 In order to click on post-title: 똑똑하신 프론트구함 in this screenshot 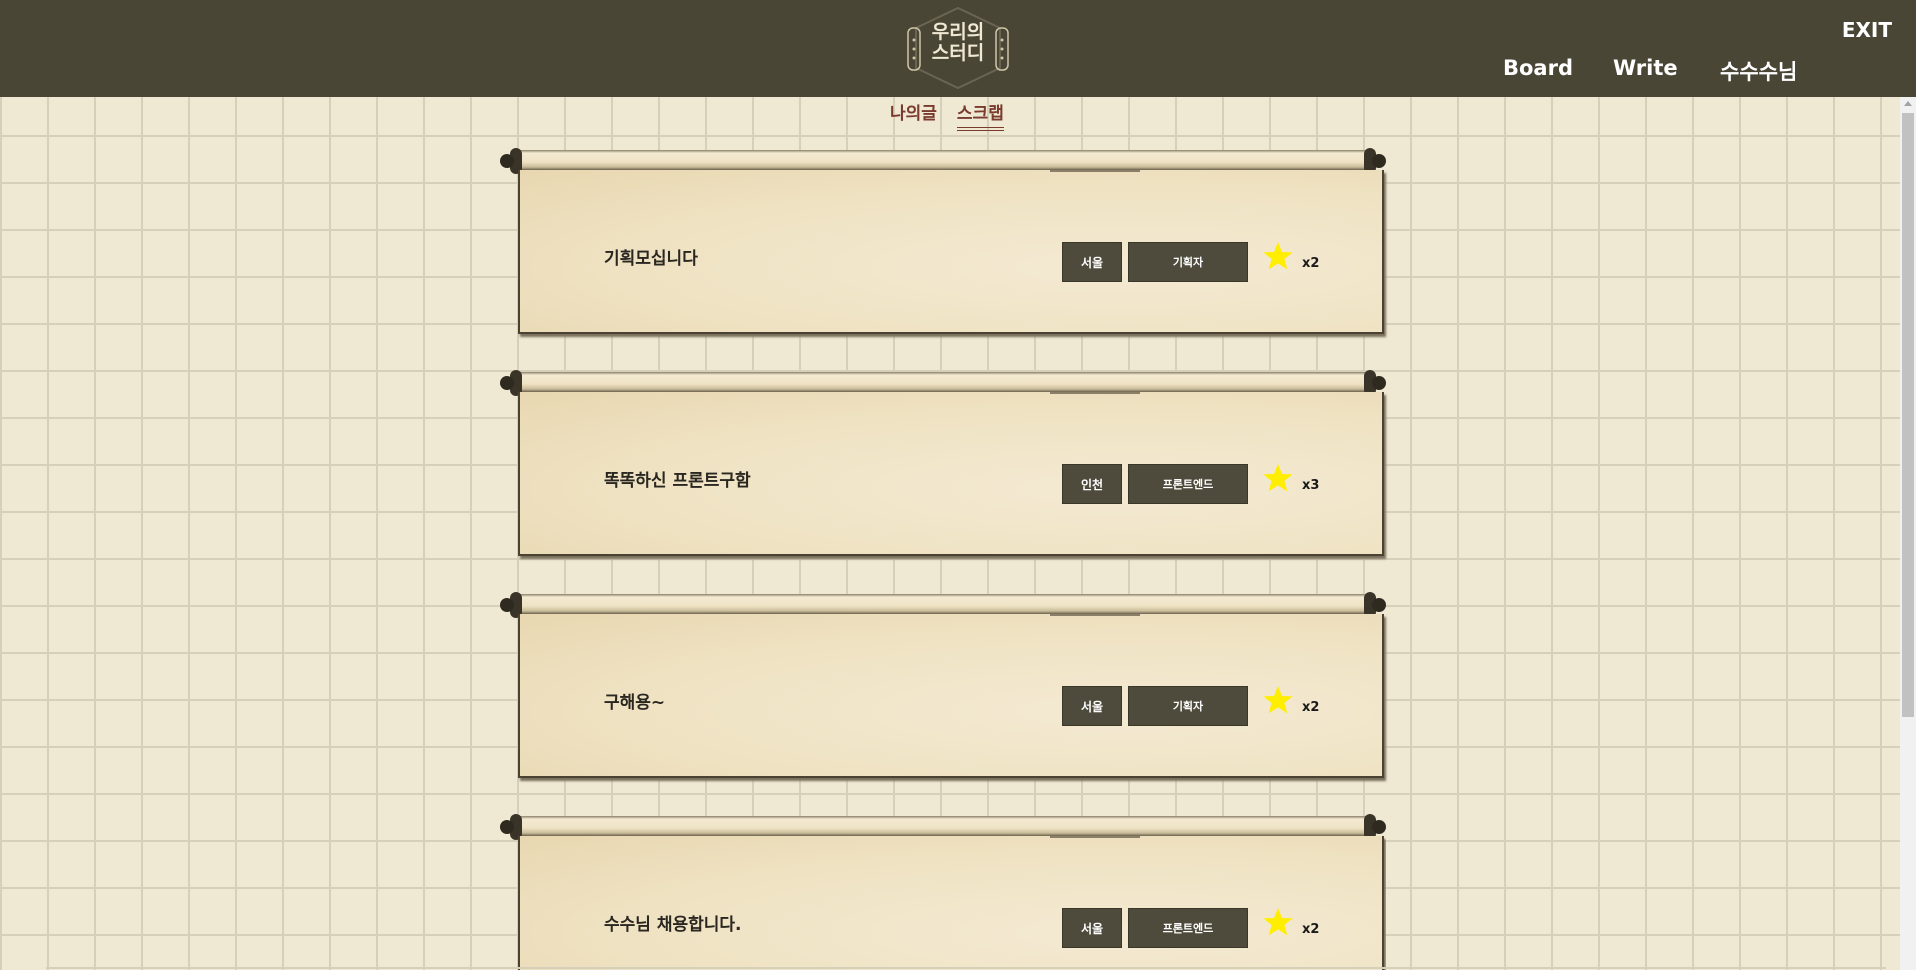, I will do `click(677, 478)`.